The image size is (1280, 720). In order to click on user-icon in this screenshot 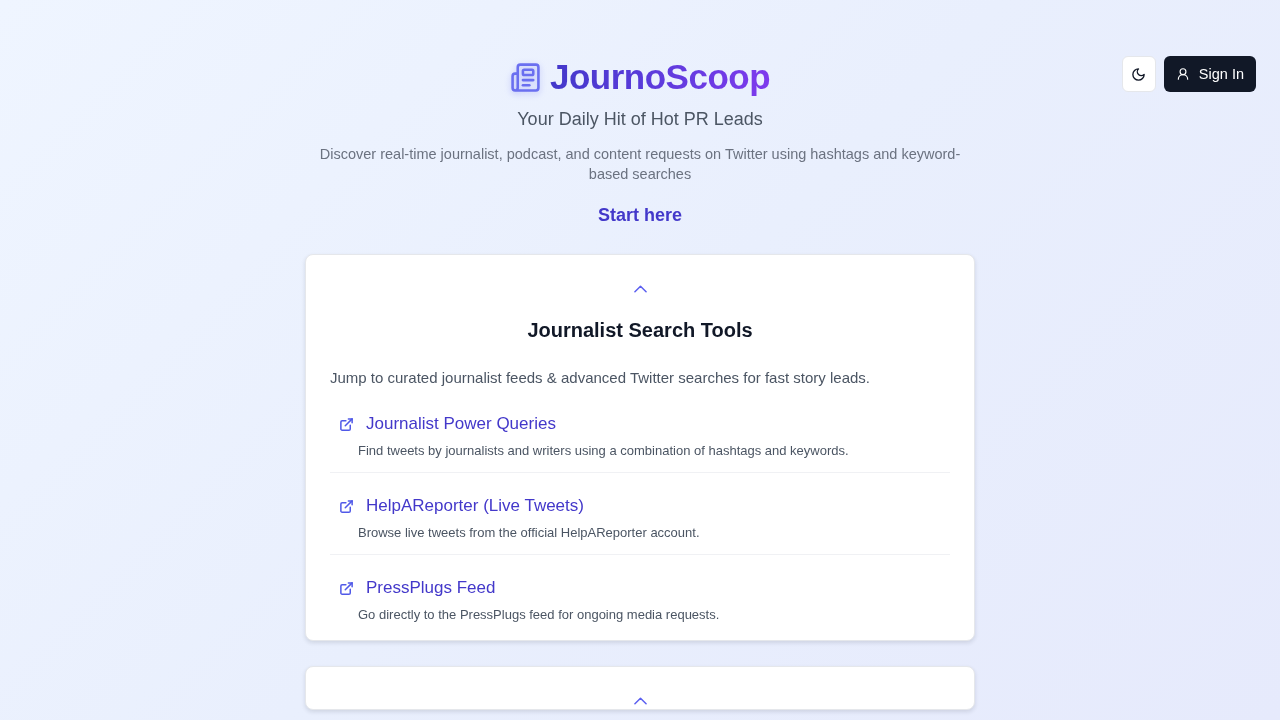, I will do `click(1182, 74)`.